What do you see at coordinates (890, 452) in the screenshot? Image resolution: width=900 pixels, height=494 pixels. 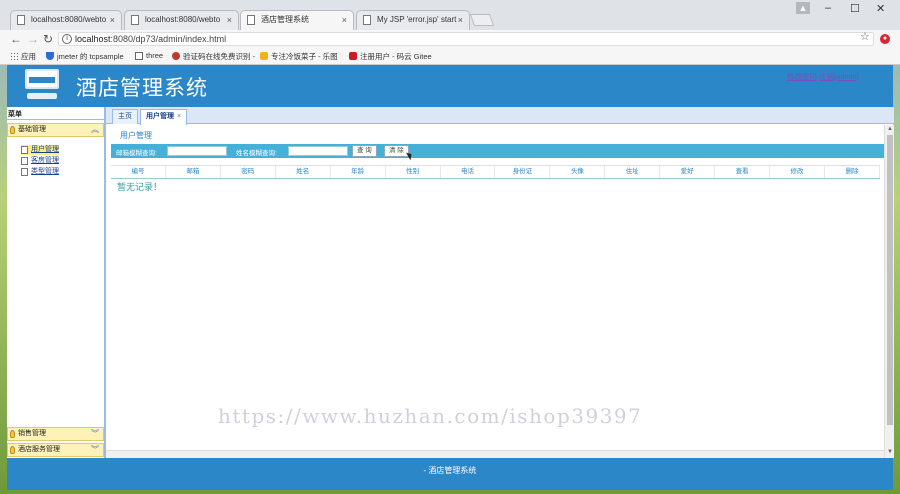 I see `scroll-down-icon: ▼` at bounding box center [890, 452].